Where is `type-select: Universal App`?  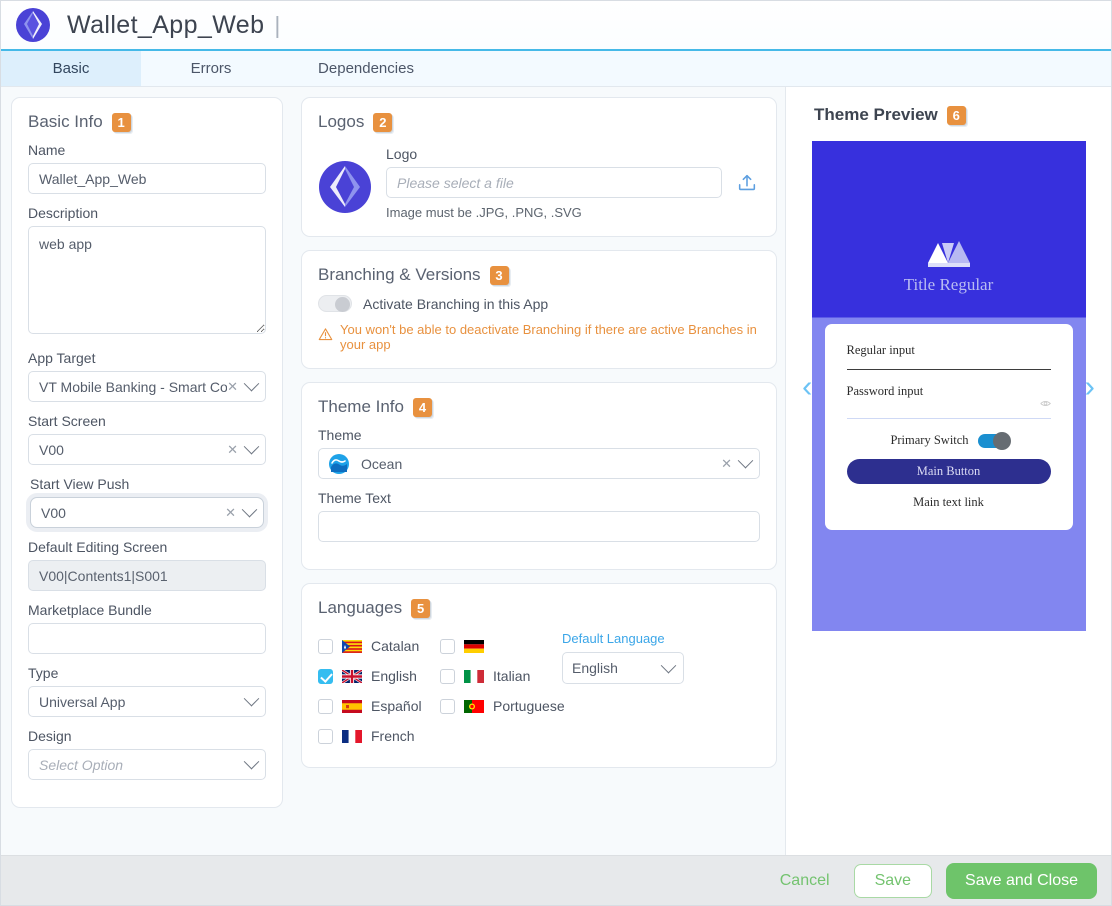
type-select: Universal App is located at coordinates (147, 701).